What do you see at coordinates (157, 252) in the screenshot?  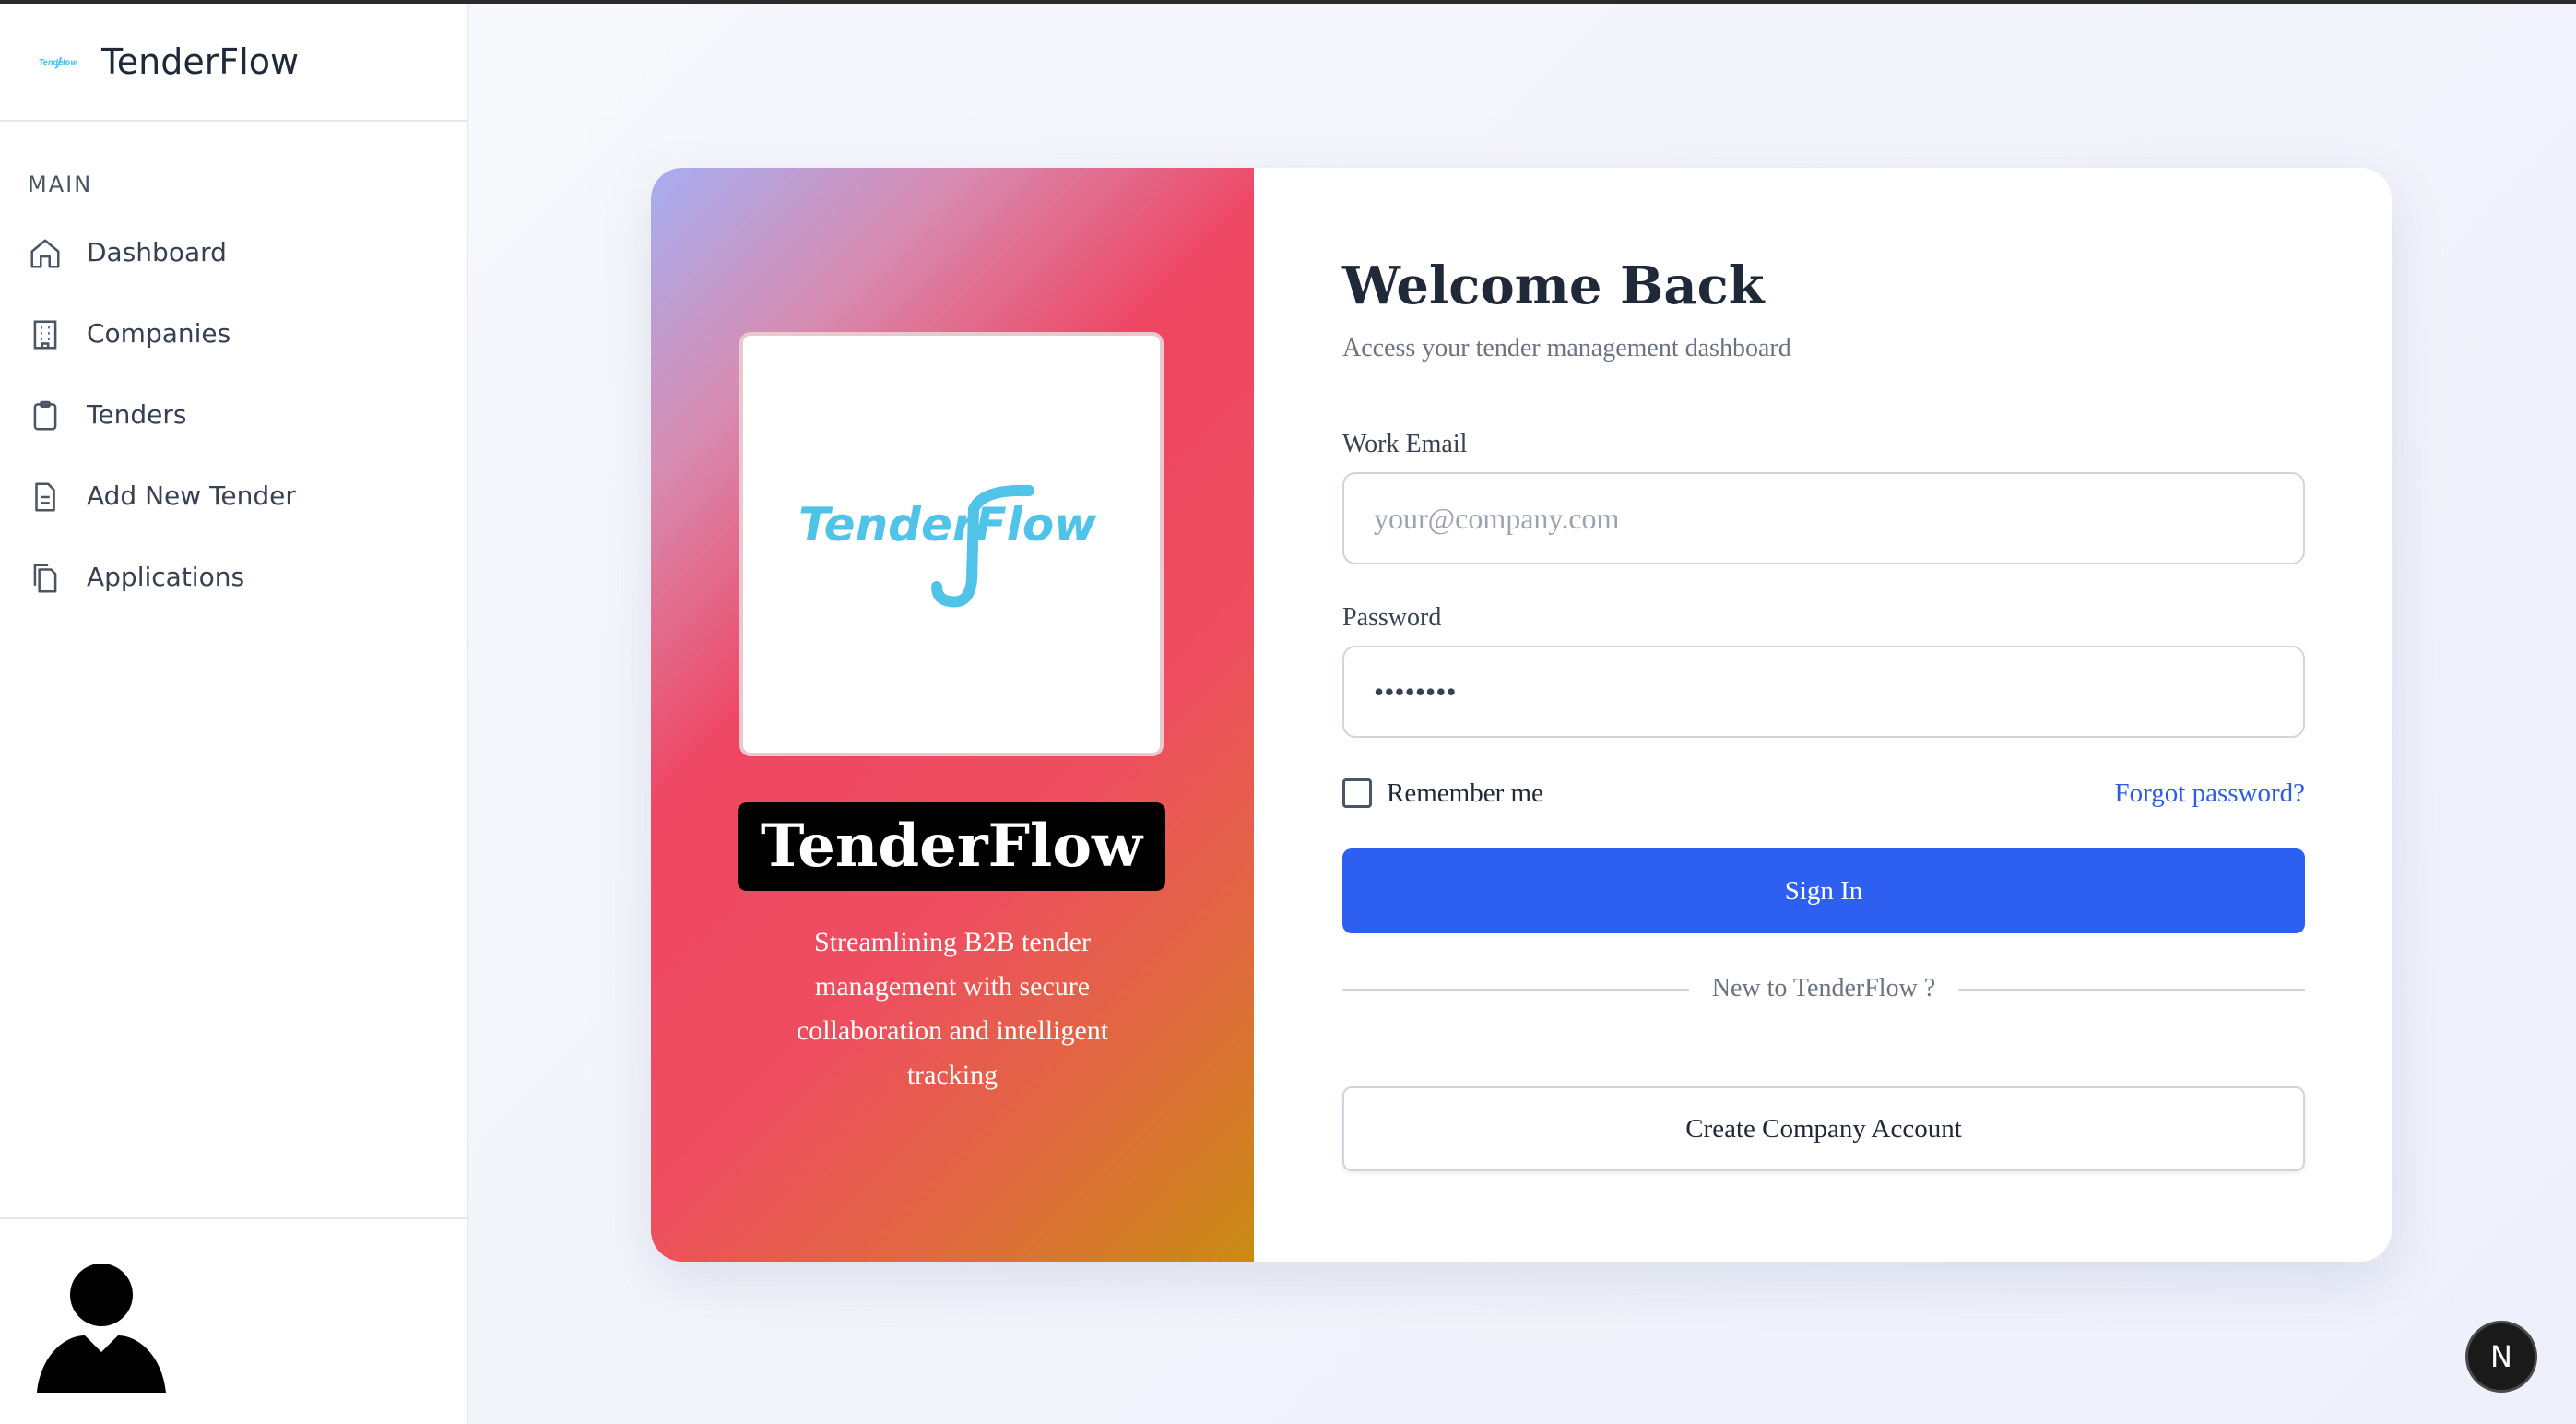 I see `sidebar-item-label: Dashboard` at bounding box center [157, 252].